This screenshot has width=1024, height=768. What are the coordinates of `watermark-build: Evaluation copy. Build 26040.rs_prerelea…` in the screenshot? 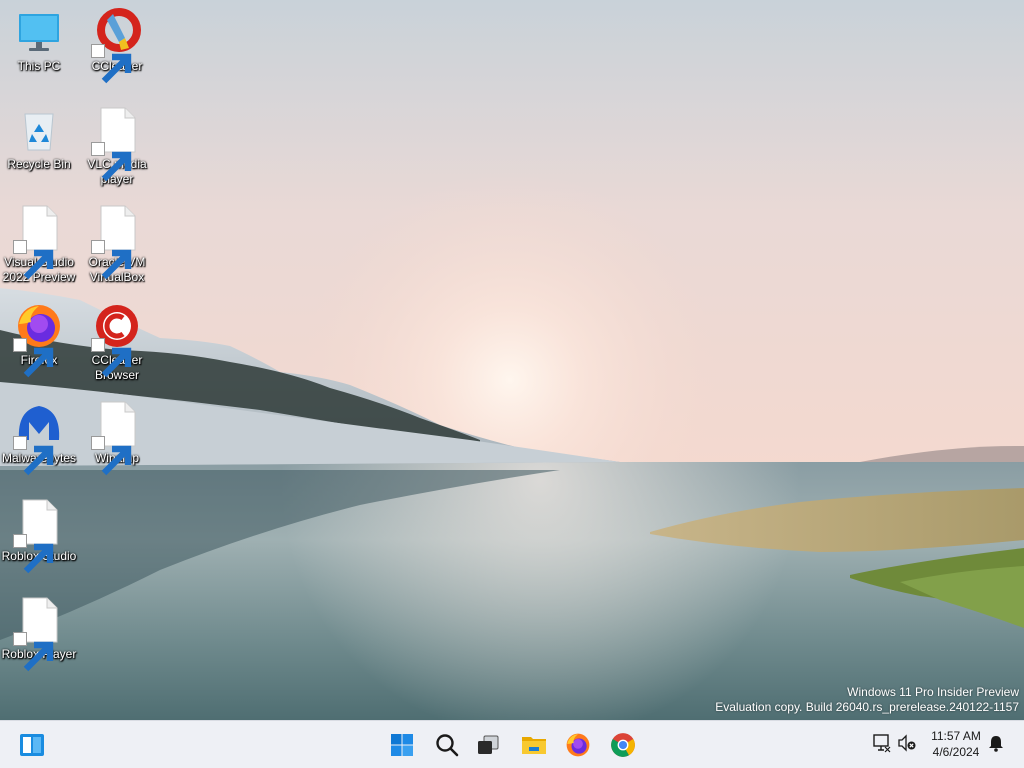 It's located at (867, 707).